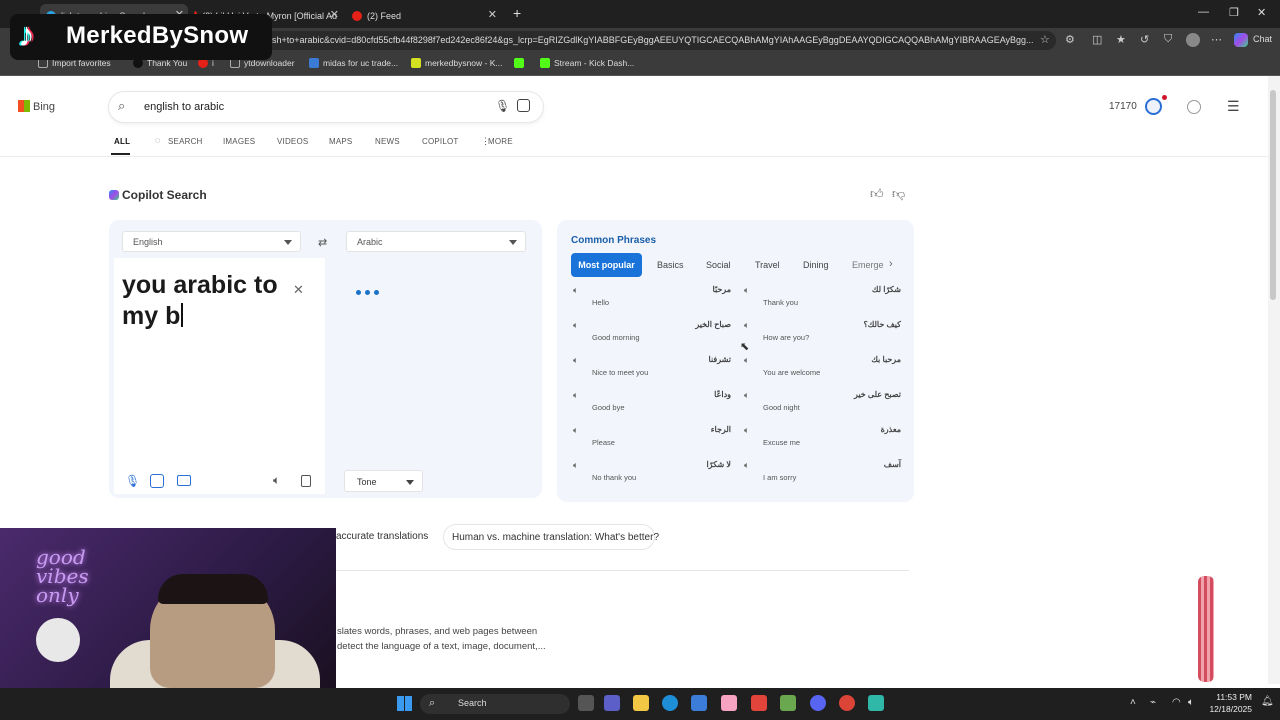 The image size is (1280, 720). What do you see at coordinates (1194, 107) in the screenshot?
I see `account-icon` at bounding box center [1194, 107].